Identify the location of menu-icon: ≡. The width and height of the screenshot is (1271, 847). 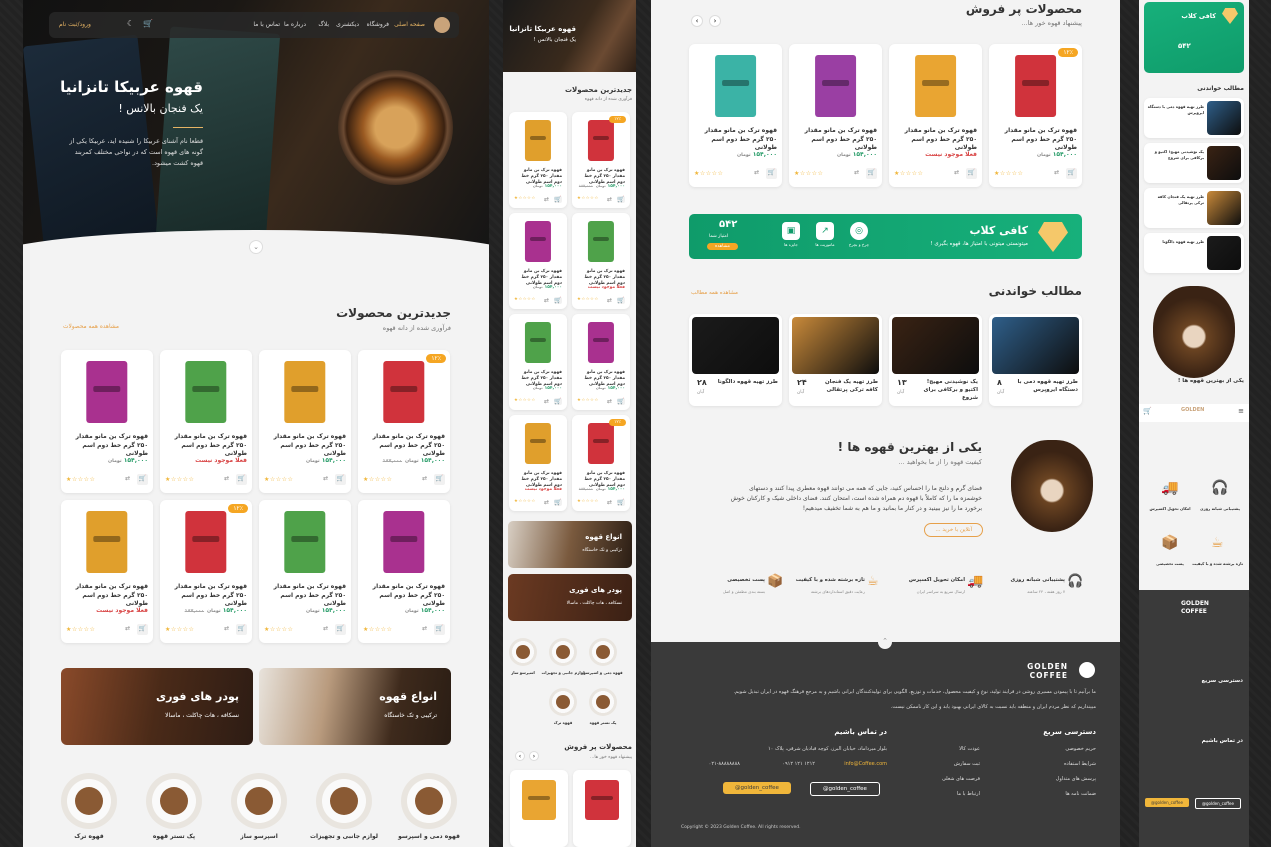
(1241, 411).